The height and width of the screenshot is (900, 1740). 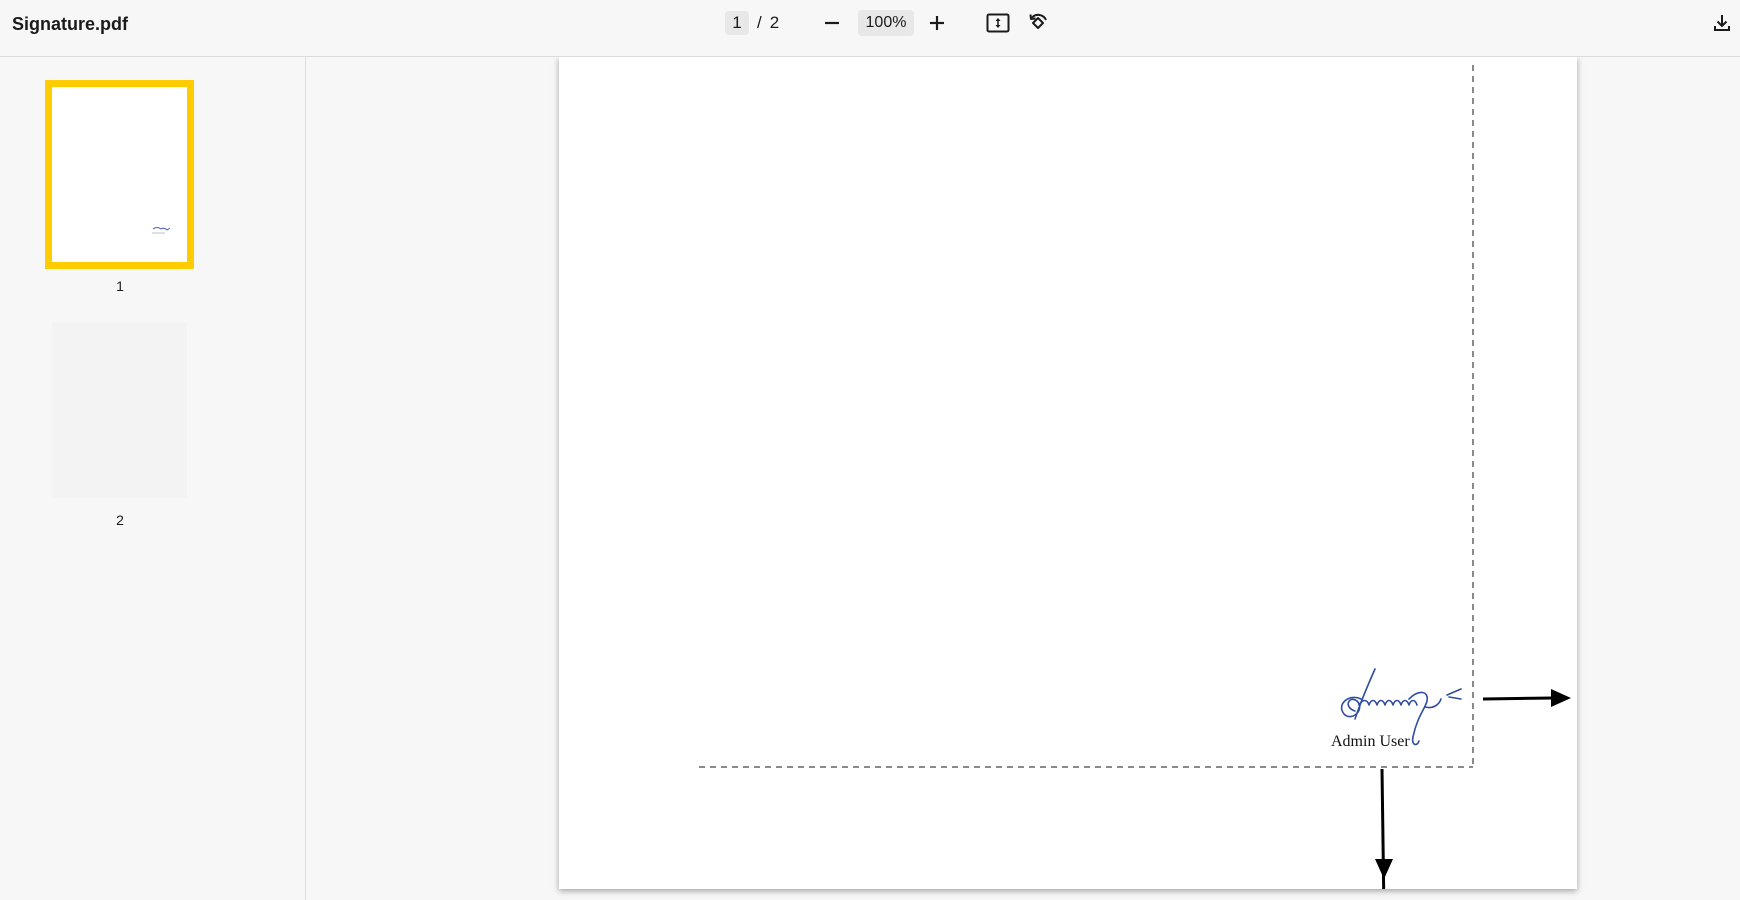 I want to click on signer-name: Admin User, so click(x=1370, y=741).